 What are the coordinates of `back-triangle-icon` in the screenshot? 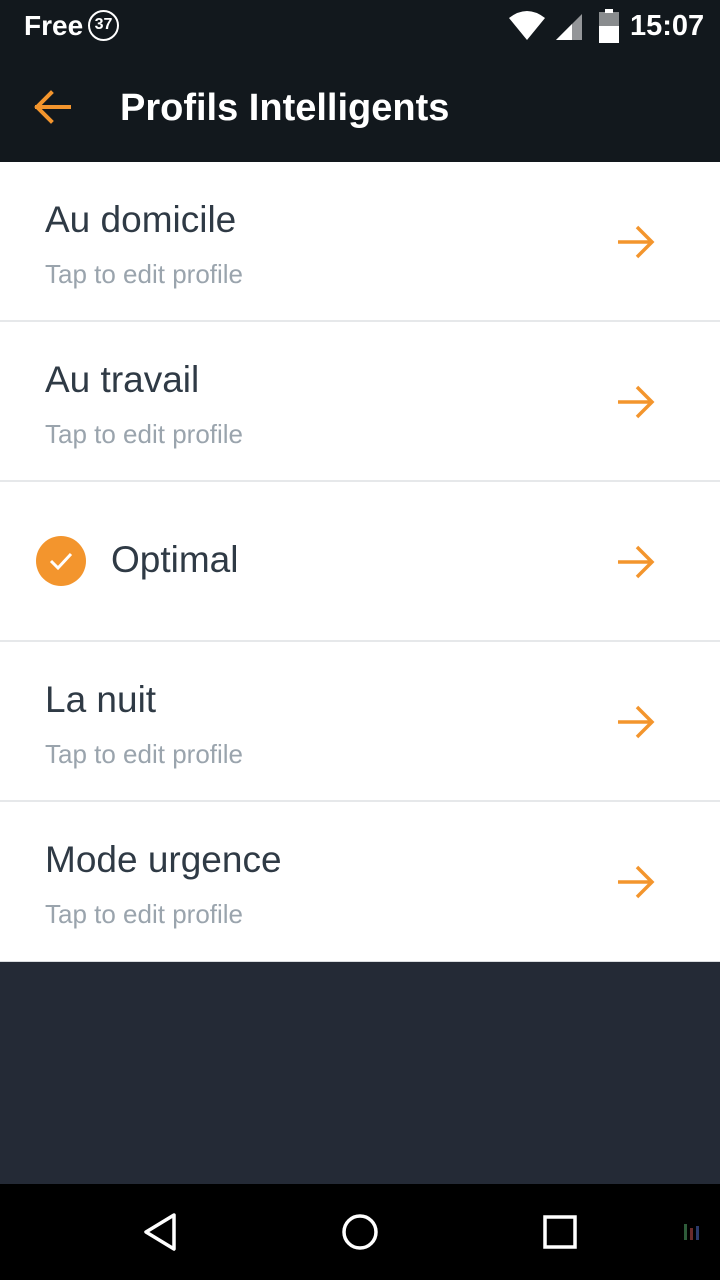 It's located at (160, 1232).